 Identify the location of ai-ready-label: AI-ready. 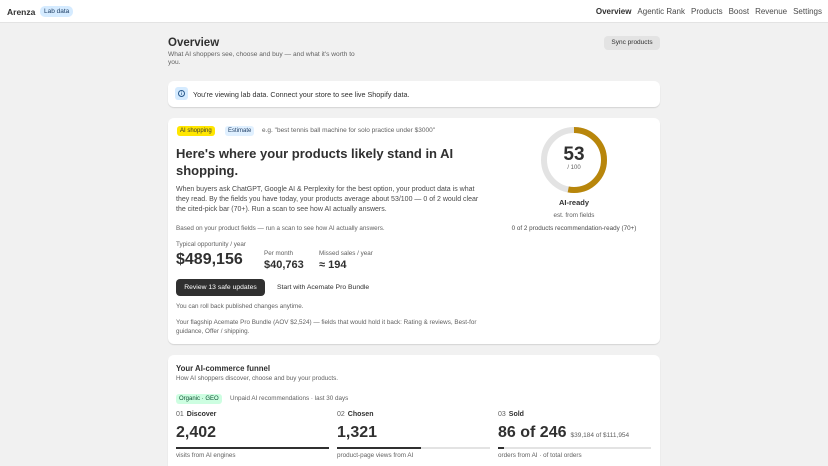
(573, 202).